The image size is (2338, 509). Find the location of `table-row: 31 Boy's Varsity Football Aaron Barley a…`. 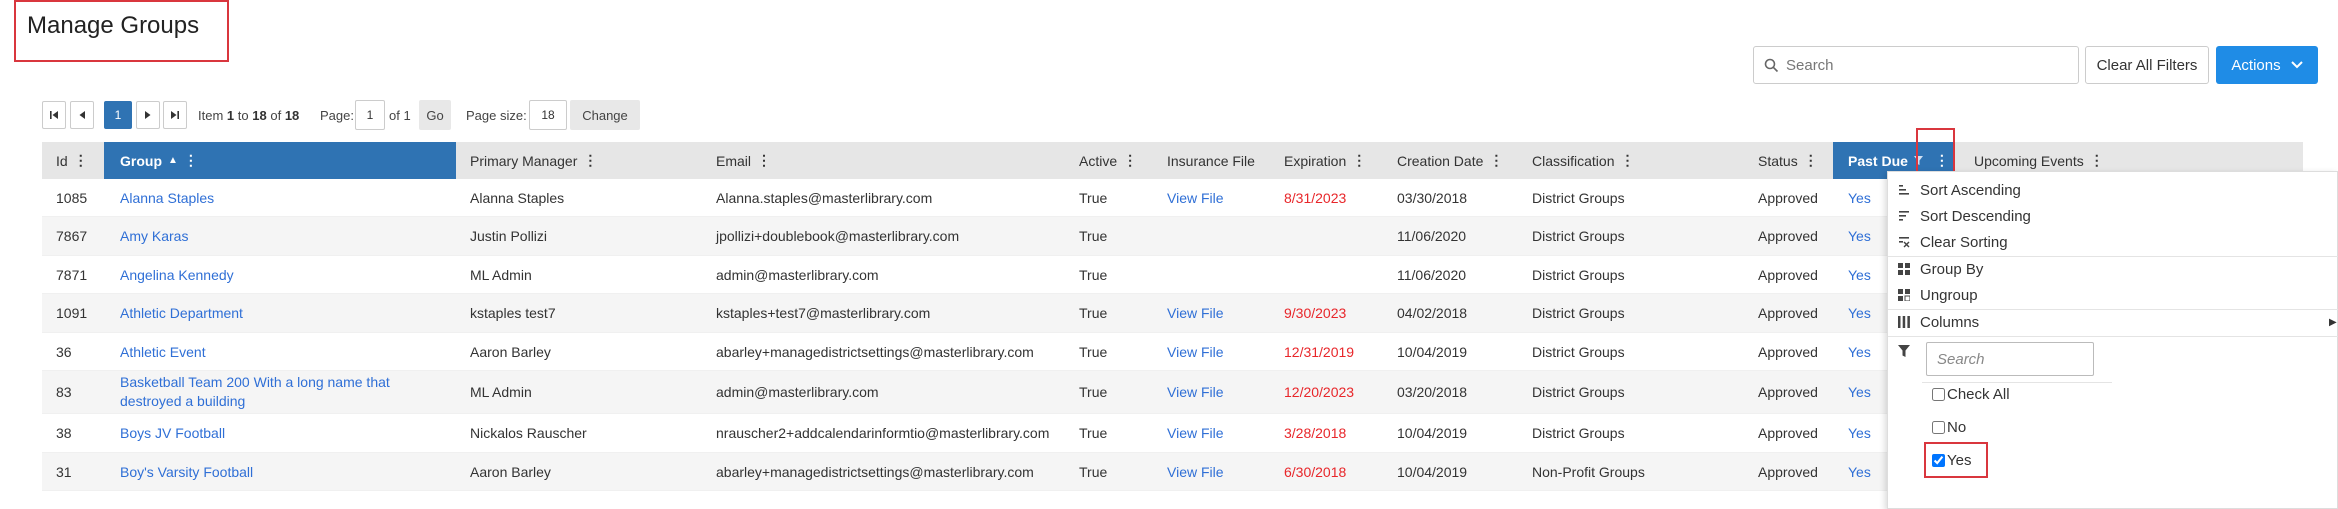

table-row: 31 Boy's Varsity Football Aaron Barley a… is located at coordinates (973, 472).